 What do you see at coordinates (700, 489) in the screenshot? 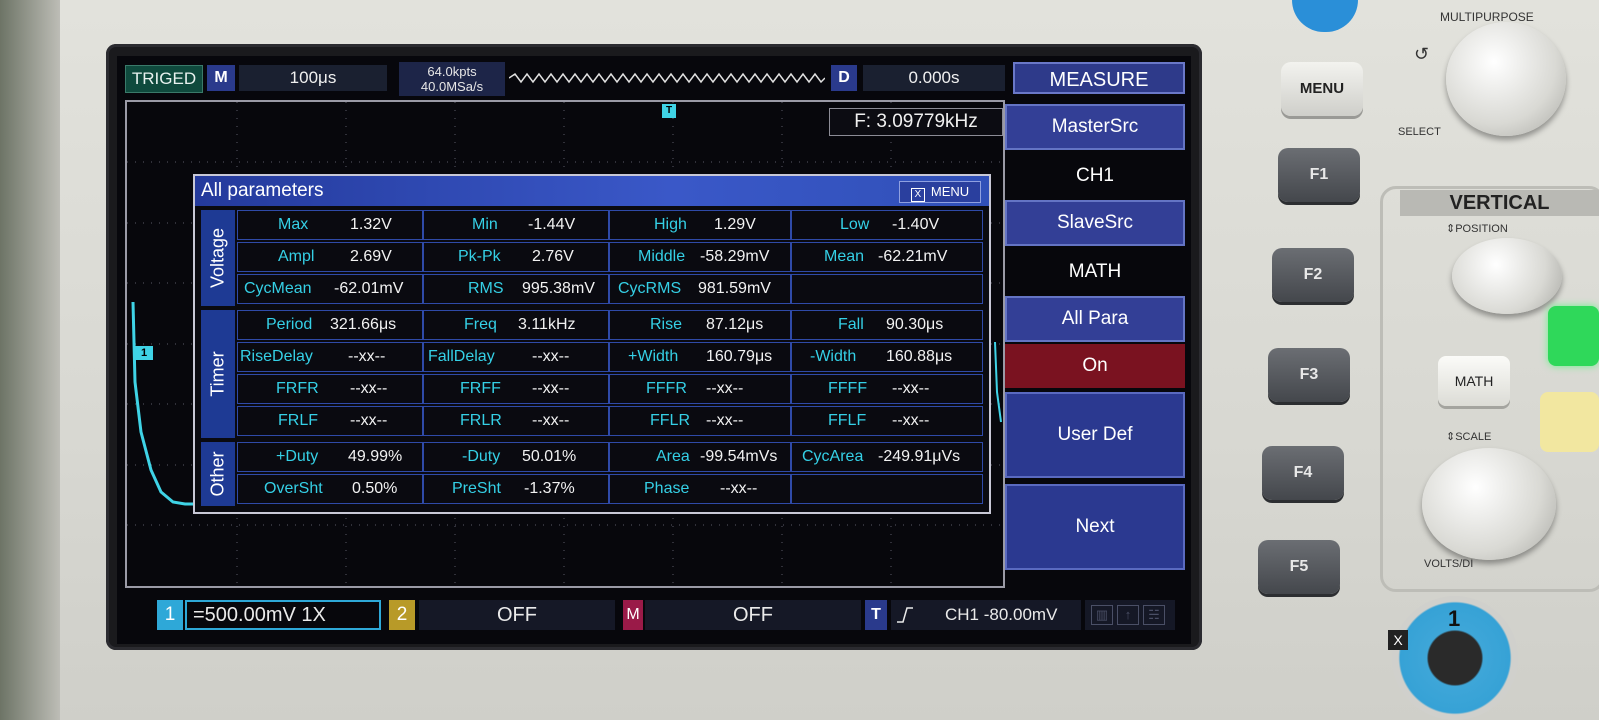
I see `param-cell: Phase --xx--` at bounding box center [700, 489].